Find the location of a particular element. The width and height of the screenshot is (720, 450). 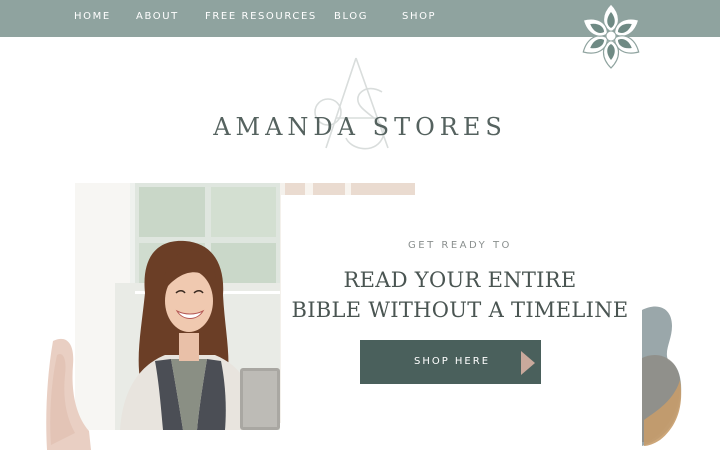

nav-item-blog: BLOG is located at coordinates (351, 16).